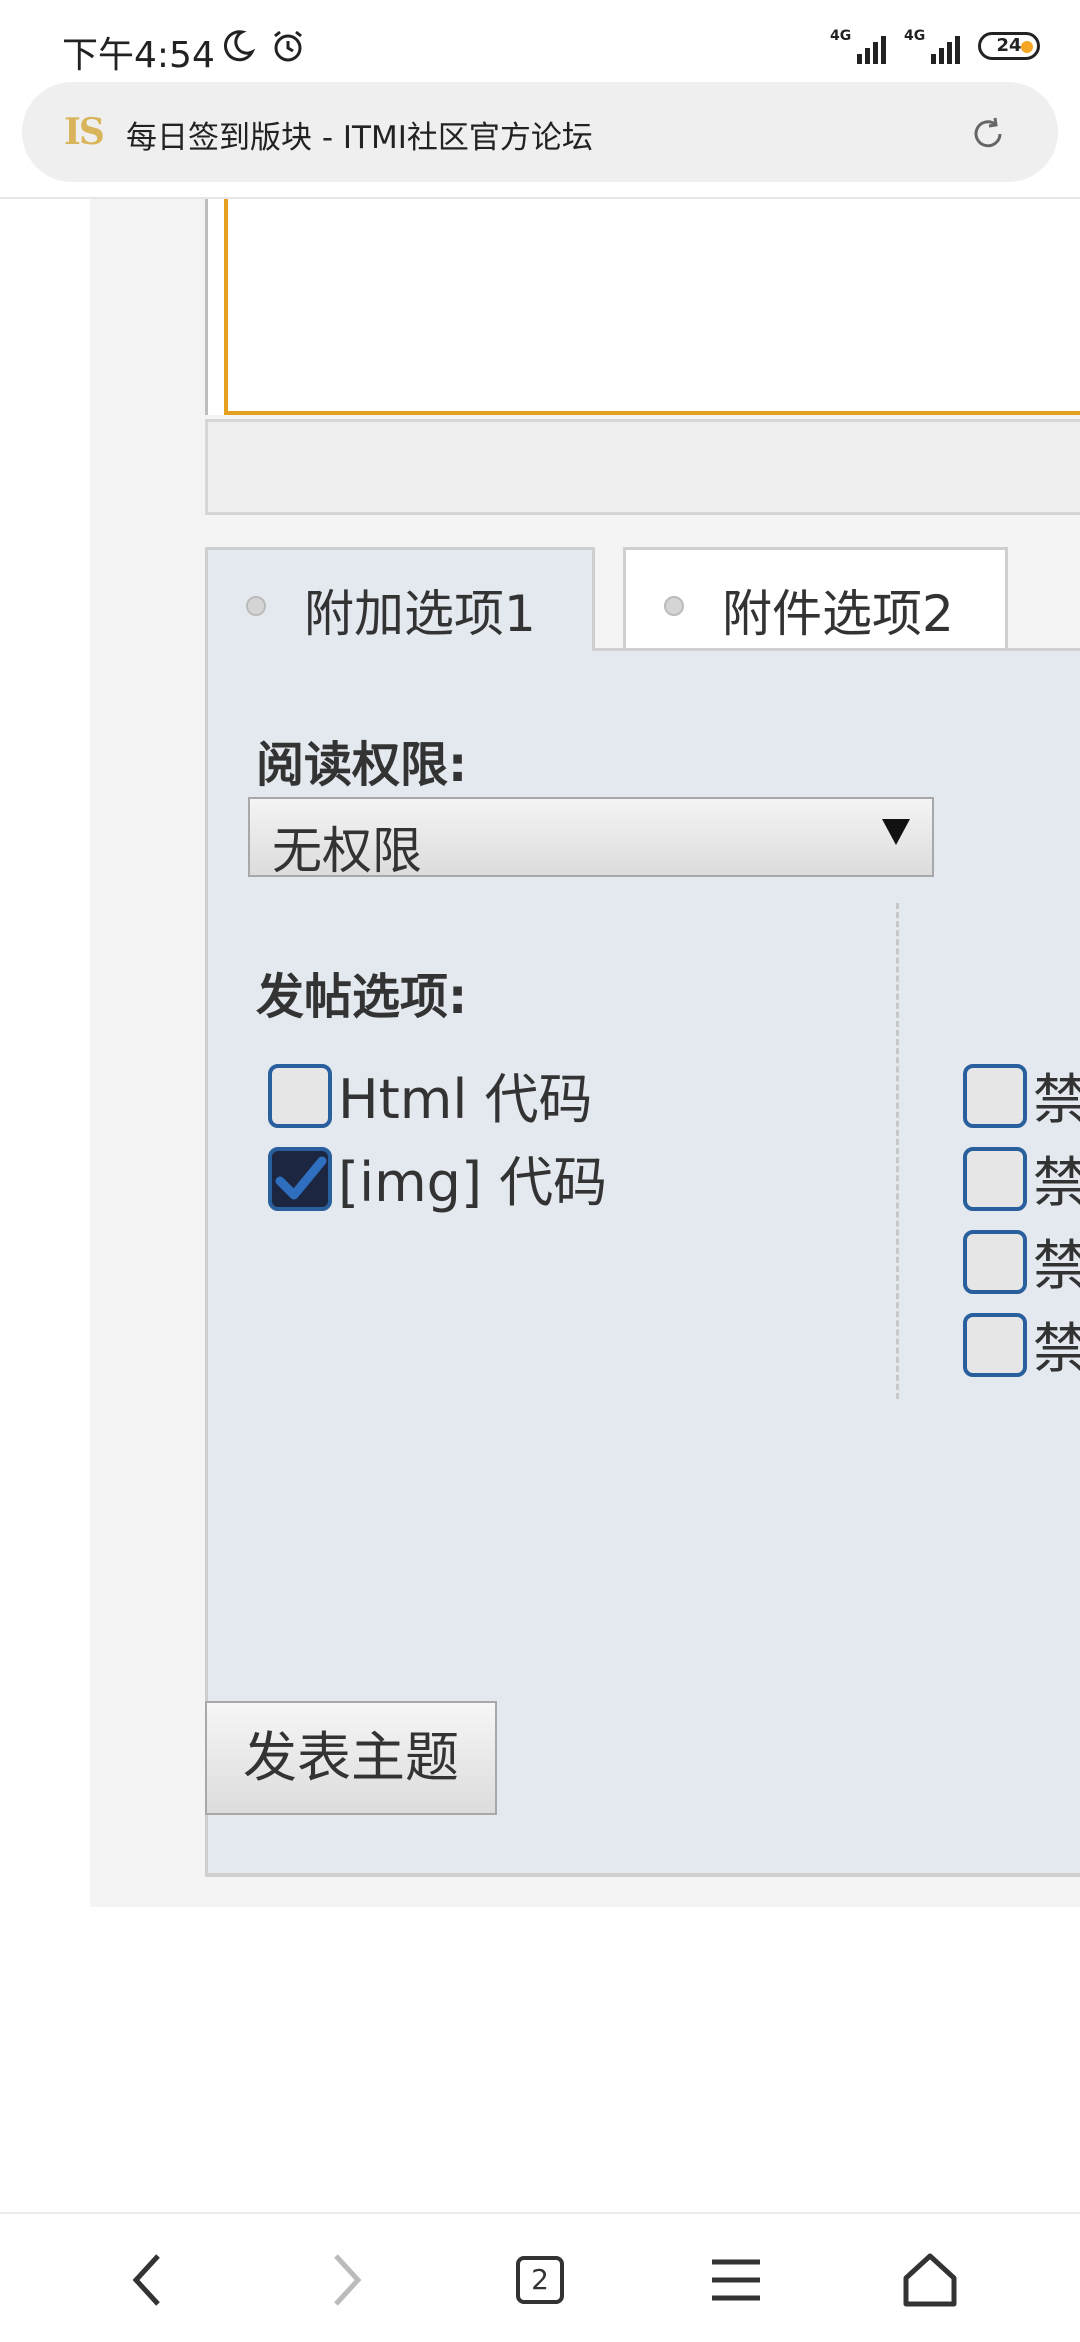 The height and width of the screenshot is (2342, 1080). I want to click on post-editor, so click(642, 307).